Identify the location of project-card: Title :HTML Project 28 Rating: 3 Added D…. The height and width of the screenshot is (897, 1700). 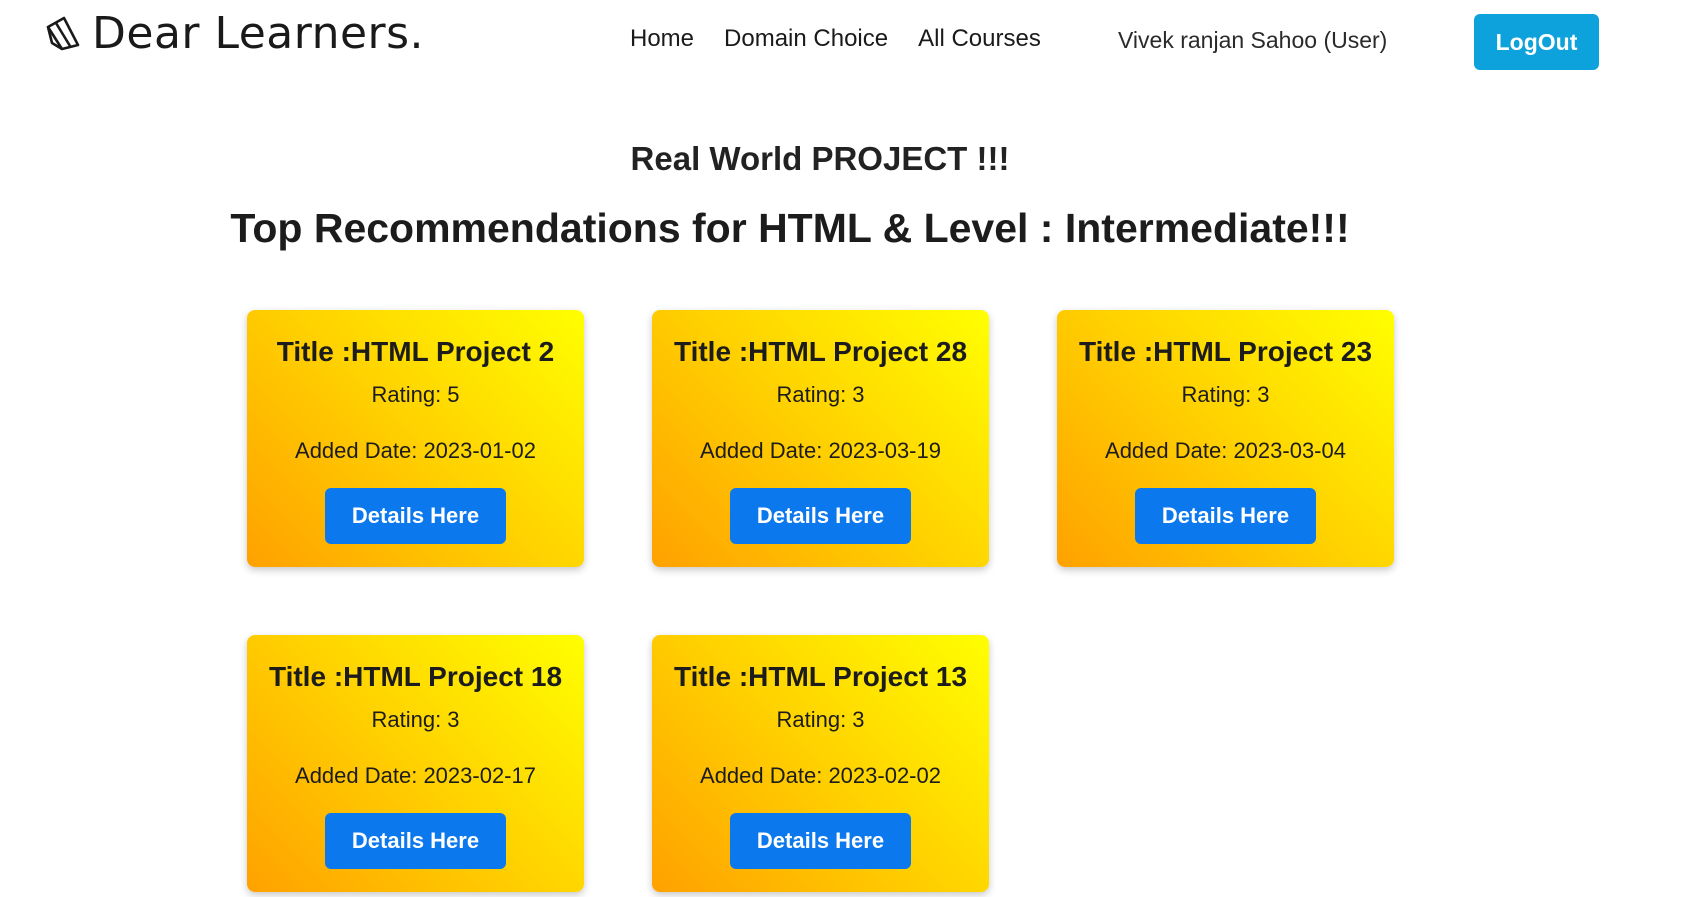
(820, 438).